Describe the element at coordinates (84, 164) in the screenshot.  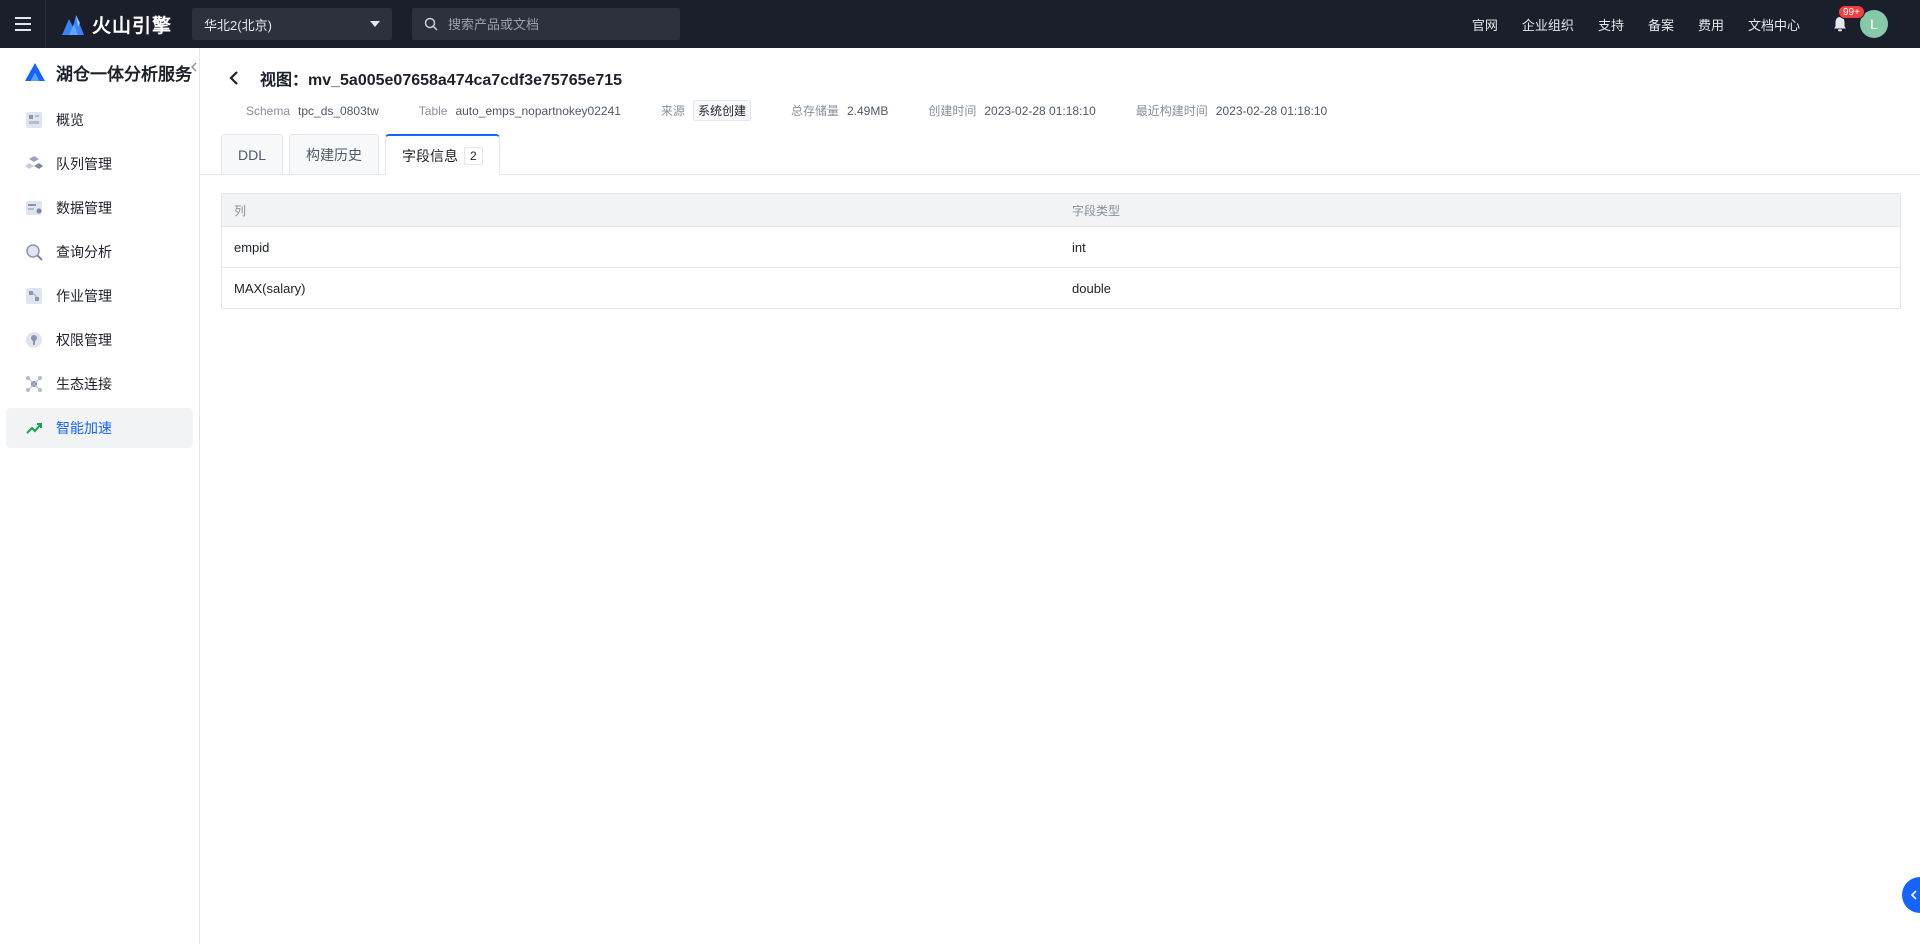
I see `sidebar-item-label: 队列管理` at that location.